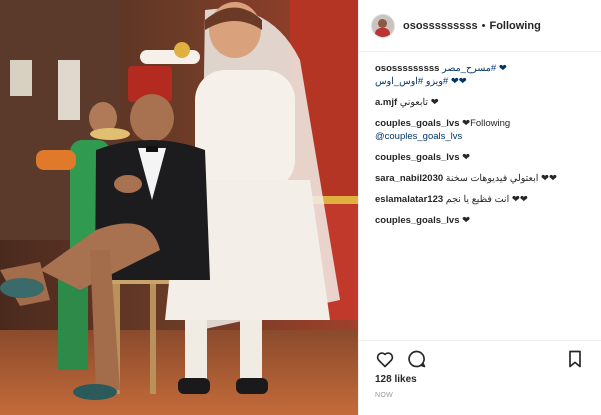 The image size is (601, 415). I want to click on following-button: Following, so click(514, 26).